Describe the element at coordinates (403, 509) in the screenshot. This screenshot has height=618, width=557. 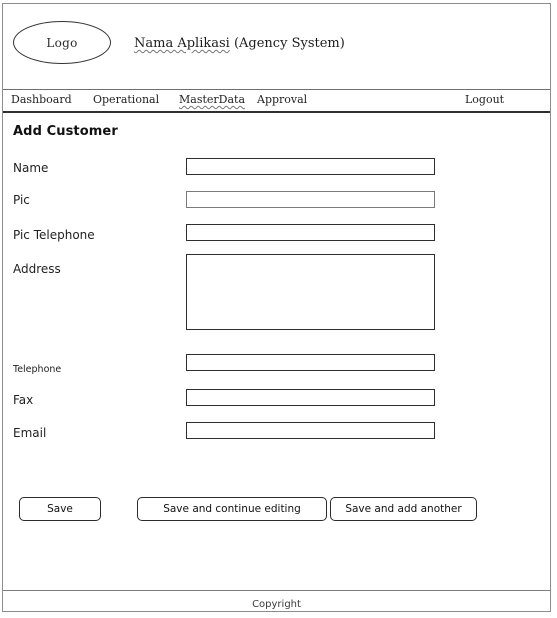
I see `save-and-add-another-button: Save and add another` at that location.